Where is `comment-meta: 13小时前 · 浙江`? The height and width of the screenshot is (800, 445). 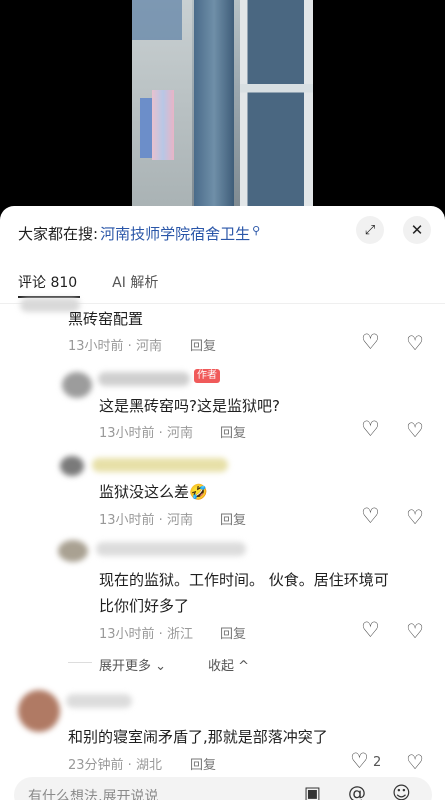 comment-meta: 13小时前 · 浙江 is located at coordinates (146, 634).